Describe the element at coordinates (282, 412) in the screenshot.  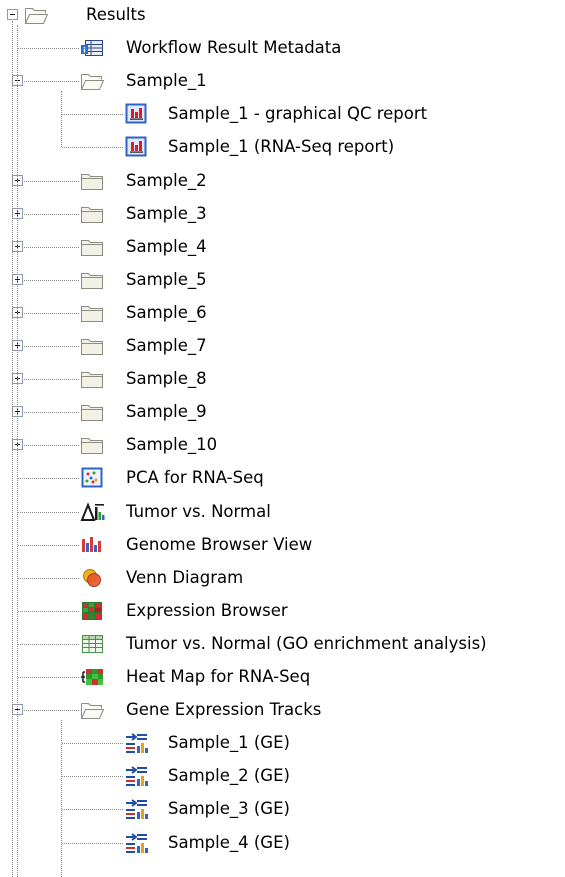
I see `tree-folder-node: Sample_9` at that location.